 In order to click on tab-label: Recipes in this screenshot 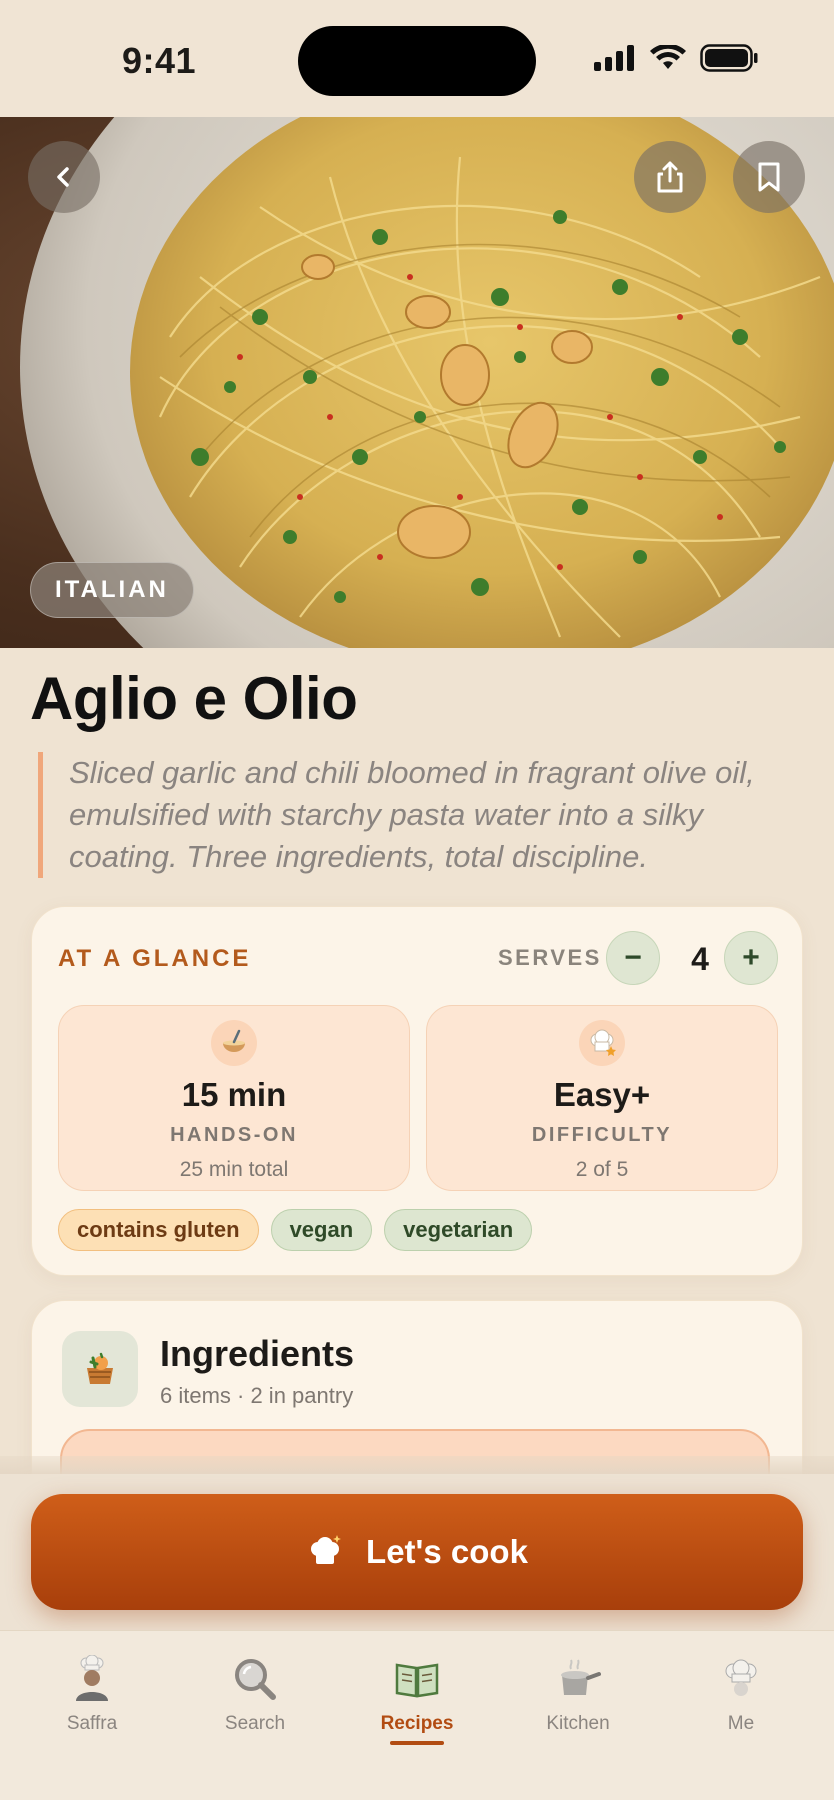, I will do `click(417, 1723)`.